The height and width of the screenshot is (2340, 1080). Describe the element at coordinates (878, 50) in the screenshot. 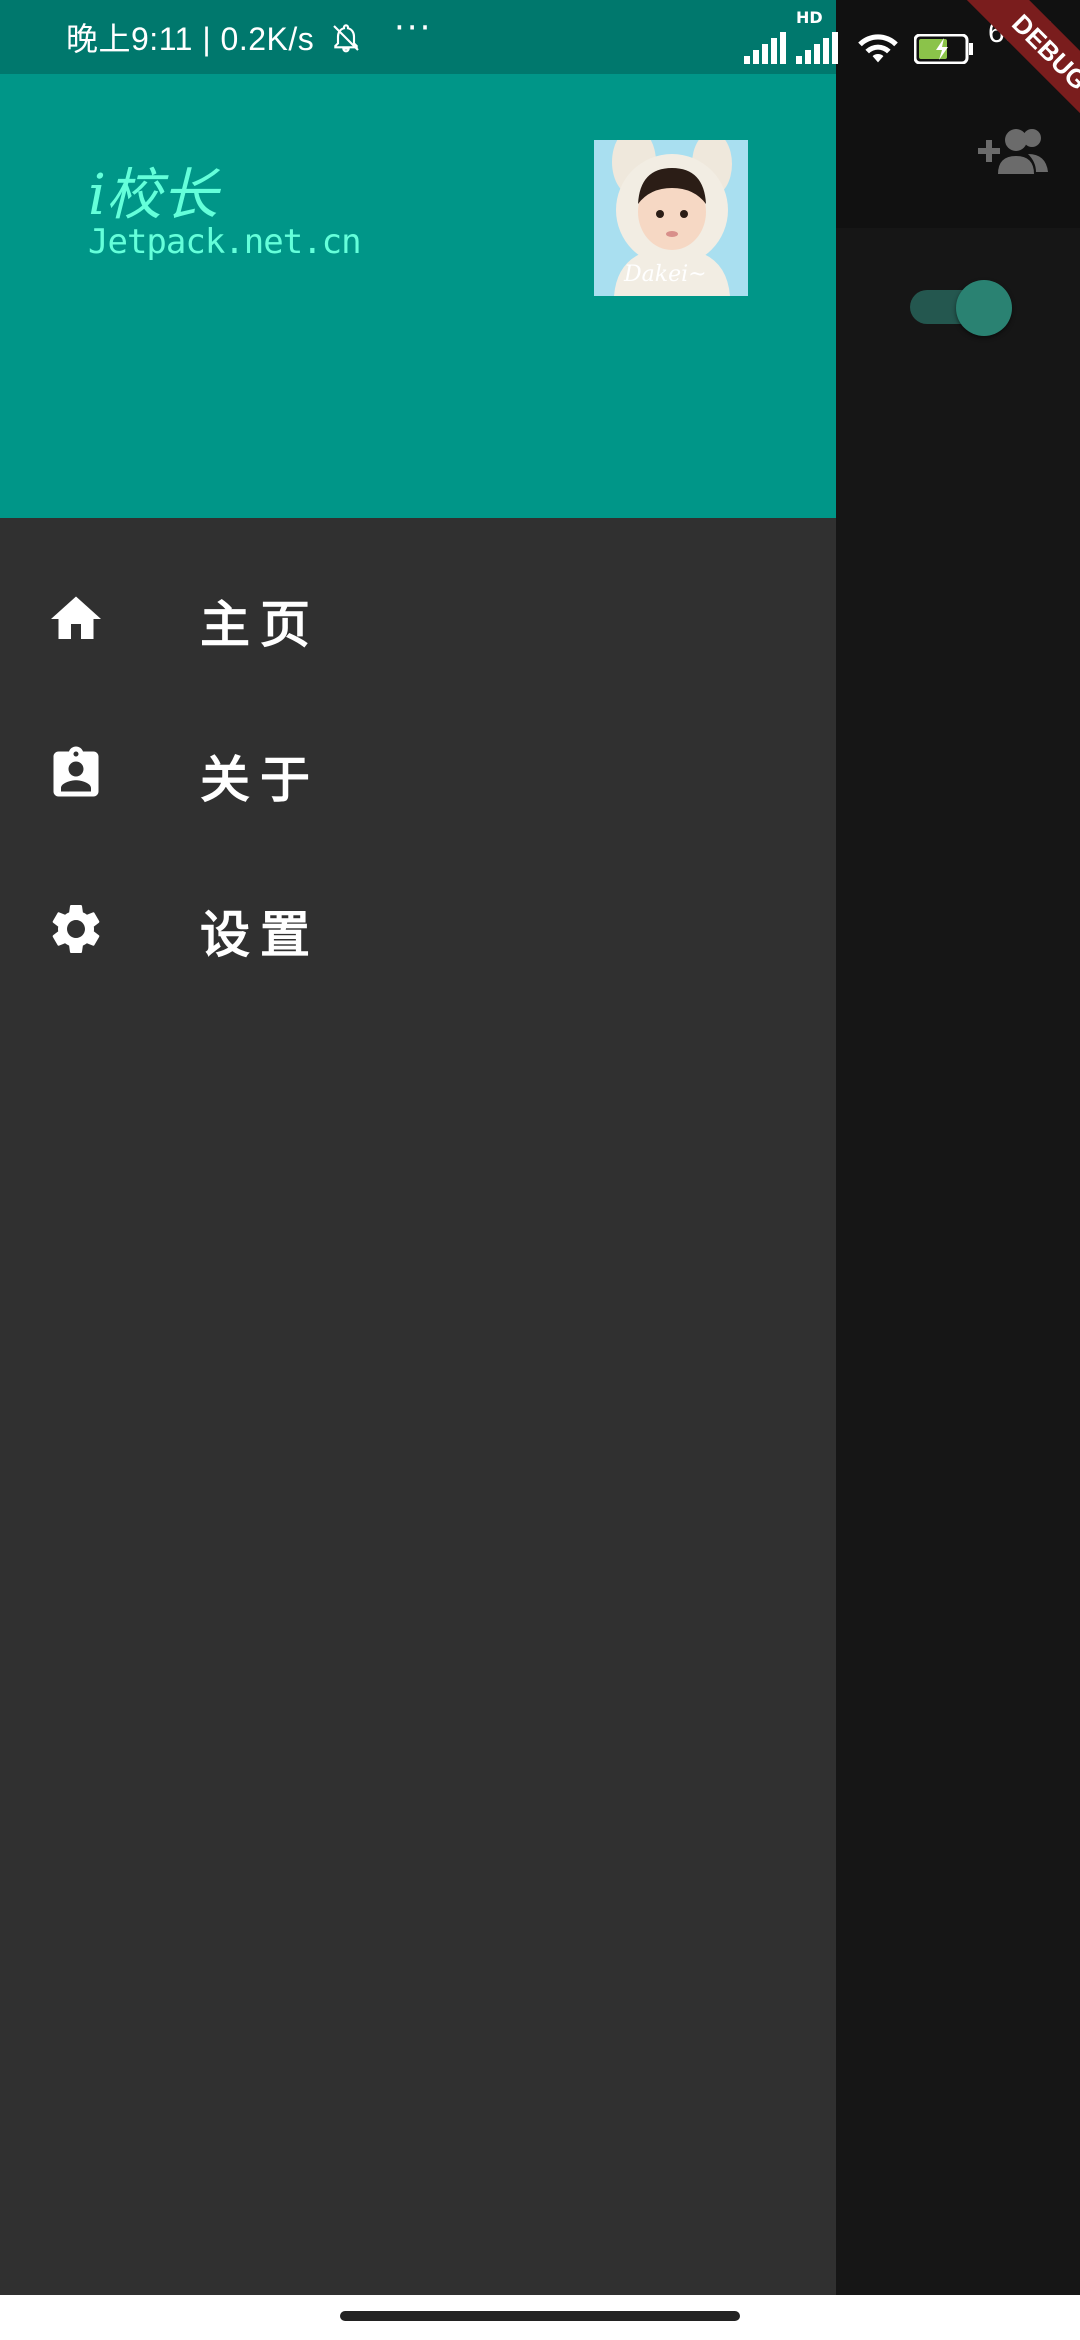

I see `wifi-icon` at that location.